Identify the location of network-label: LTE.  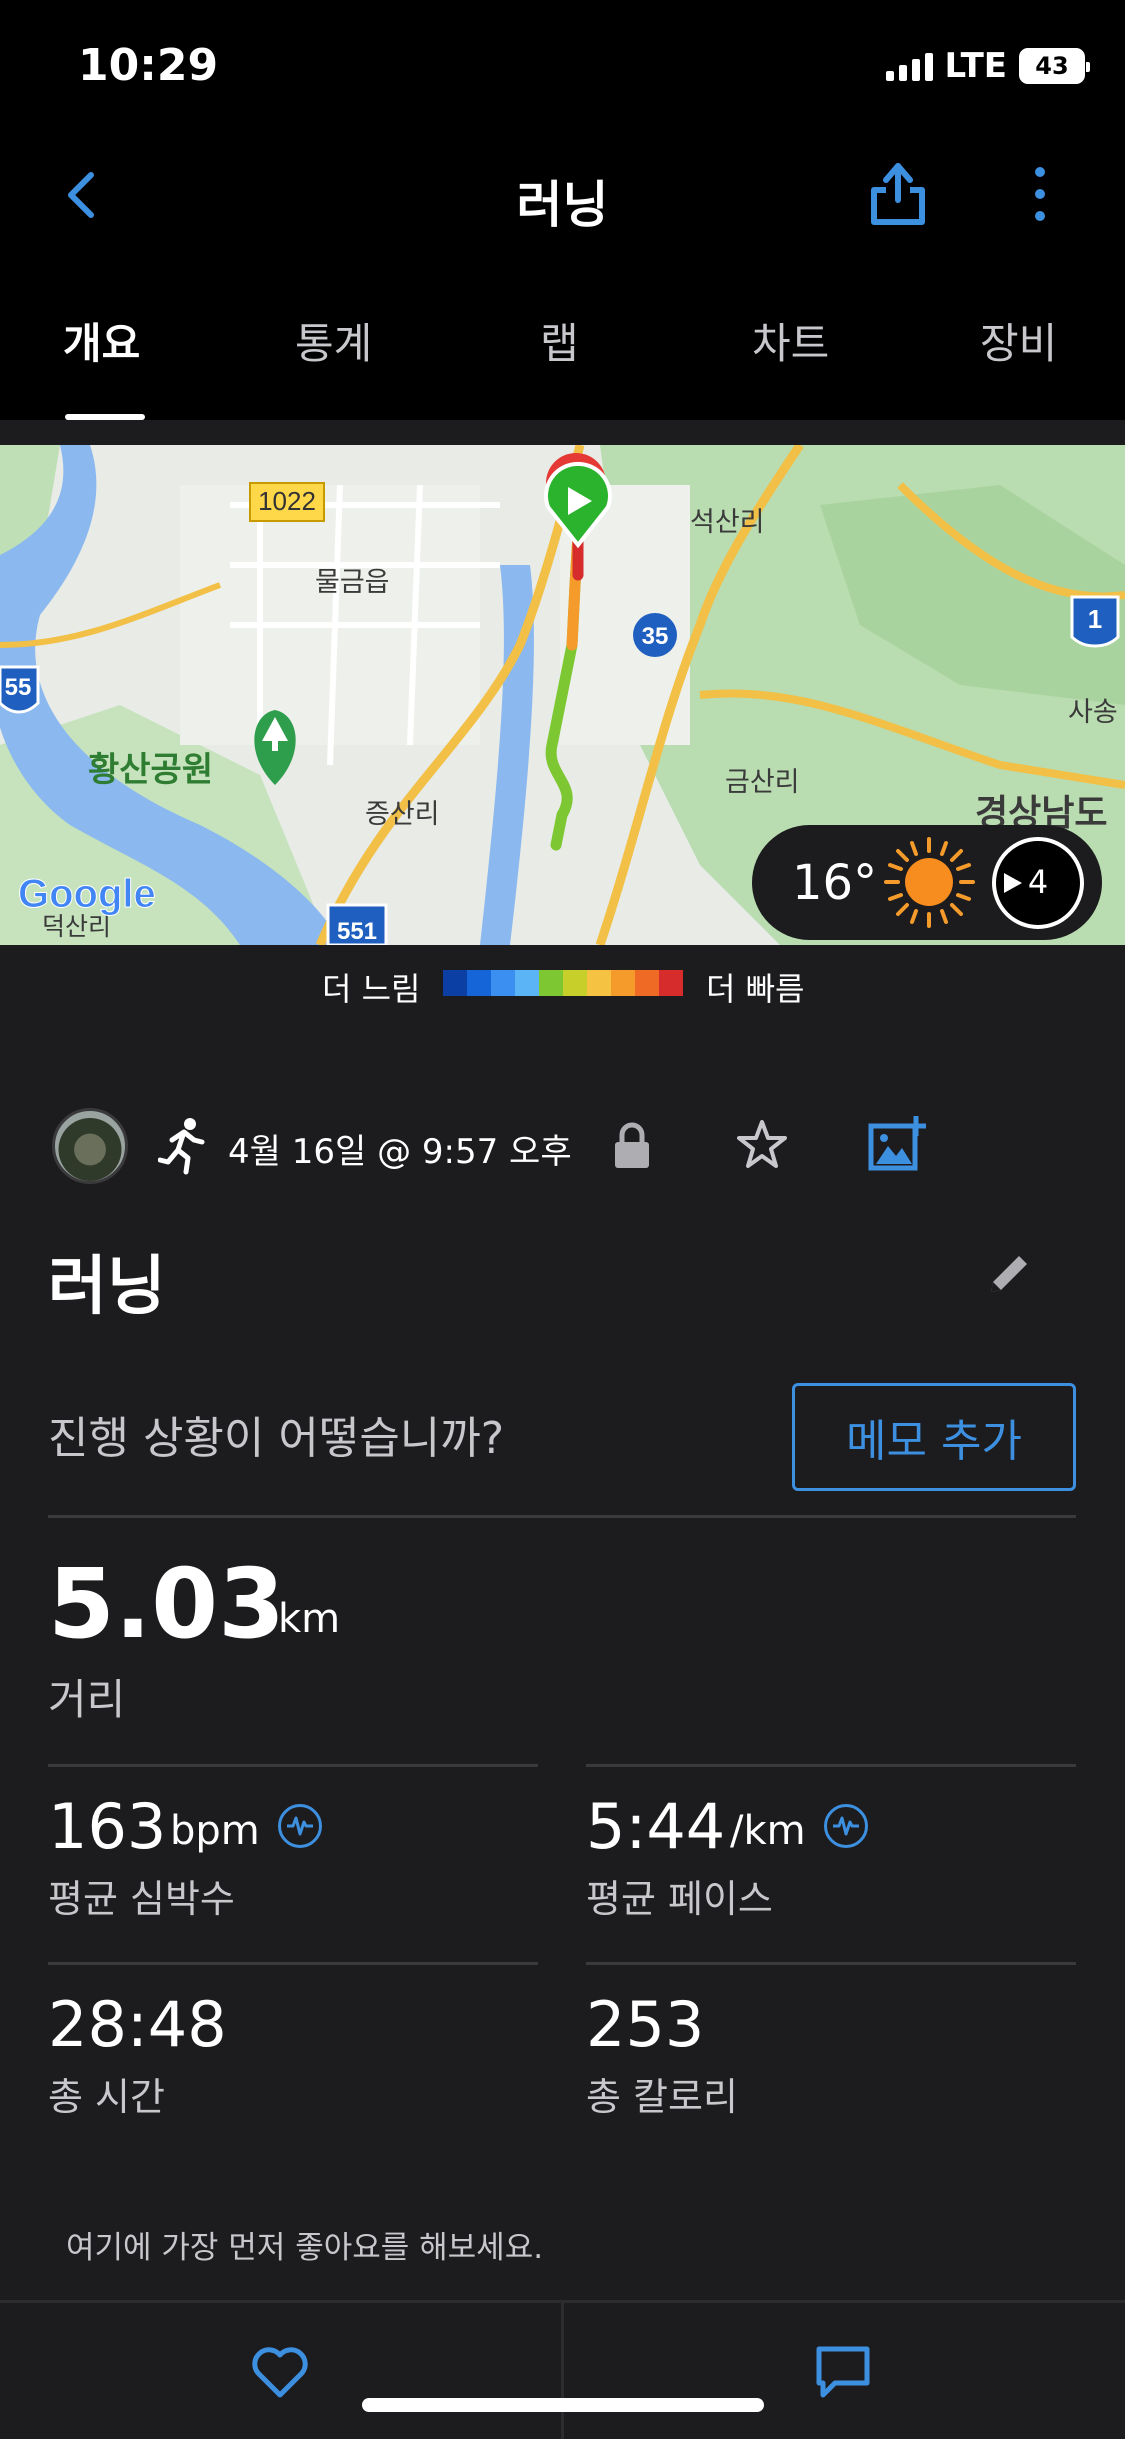
(975, 66).